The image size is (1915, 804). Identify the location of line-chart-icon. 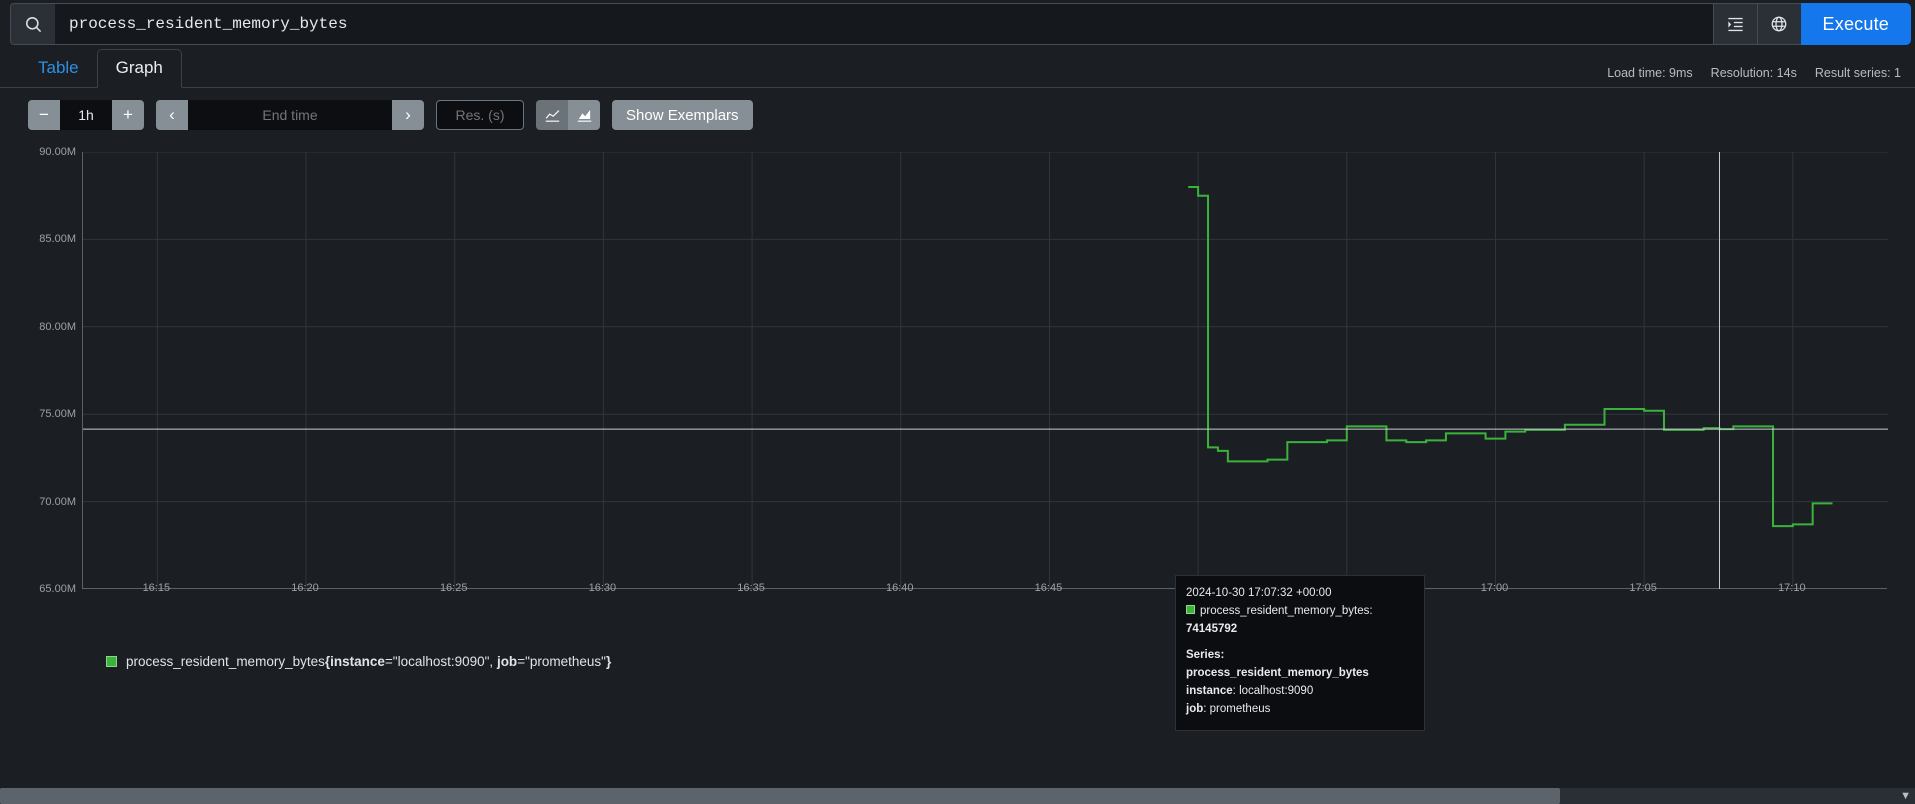
(552, 115).